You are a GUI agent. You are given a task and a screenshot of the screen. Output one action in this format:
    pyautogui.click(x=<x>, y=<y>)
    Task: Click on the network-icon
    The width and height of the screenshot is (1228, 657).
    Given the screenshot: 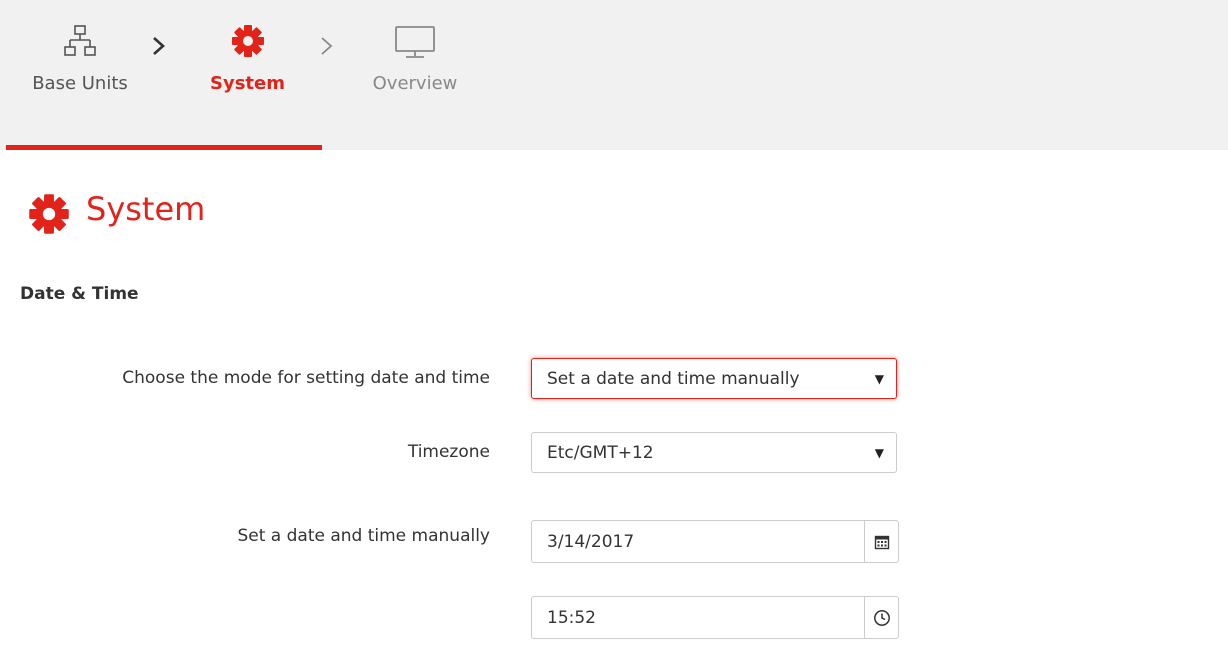 What is the action you would take?
    pyautogui.click(x=80, y=43)
    